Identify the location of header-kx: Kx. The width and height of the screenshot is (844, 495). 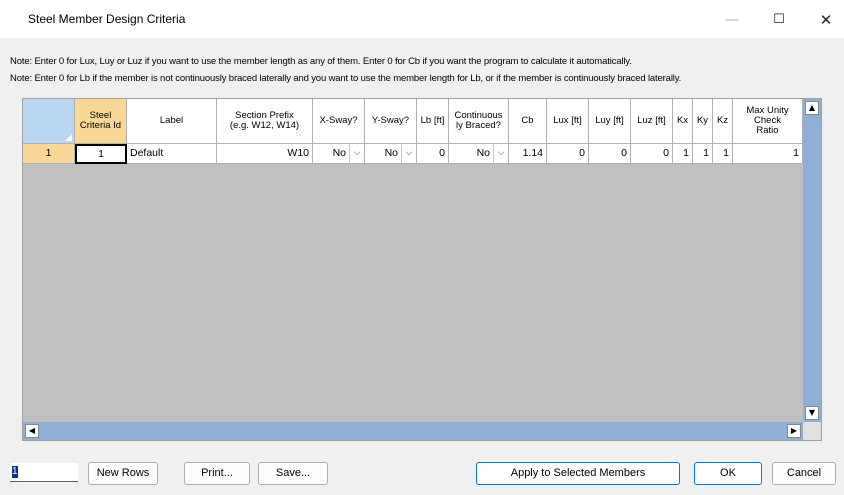
(683, 121).